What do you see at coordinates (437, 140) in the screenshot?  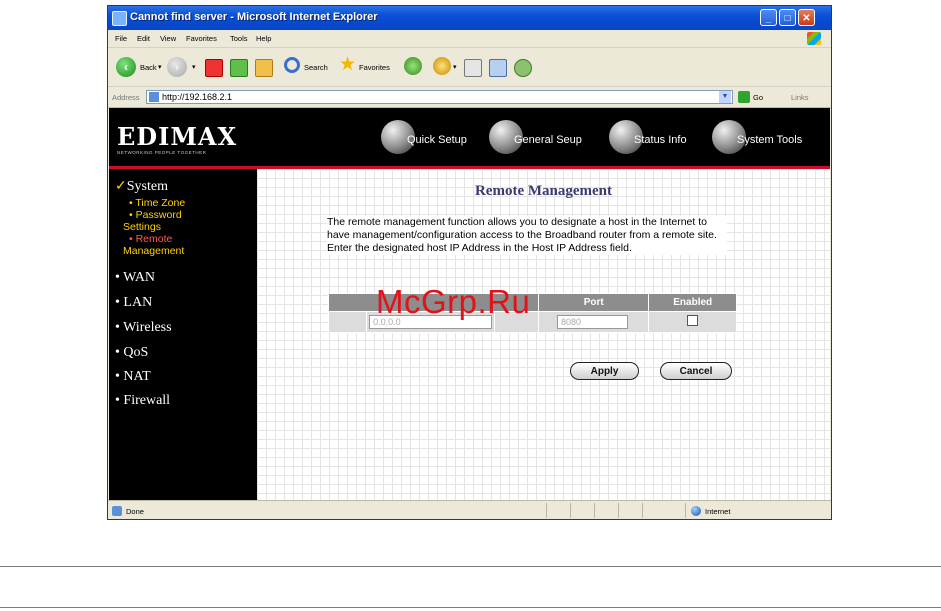 I see `nav-quick-setup: Quick Setup` at bounding box center [437, 140].